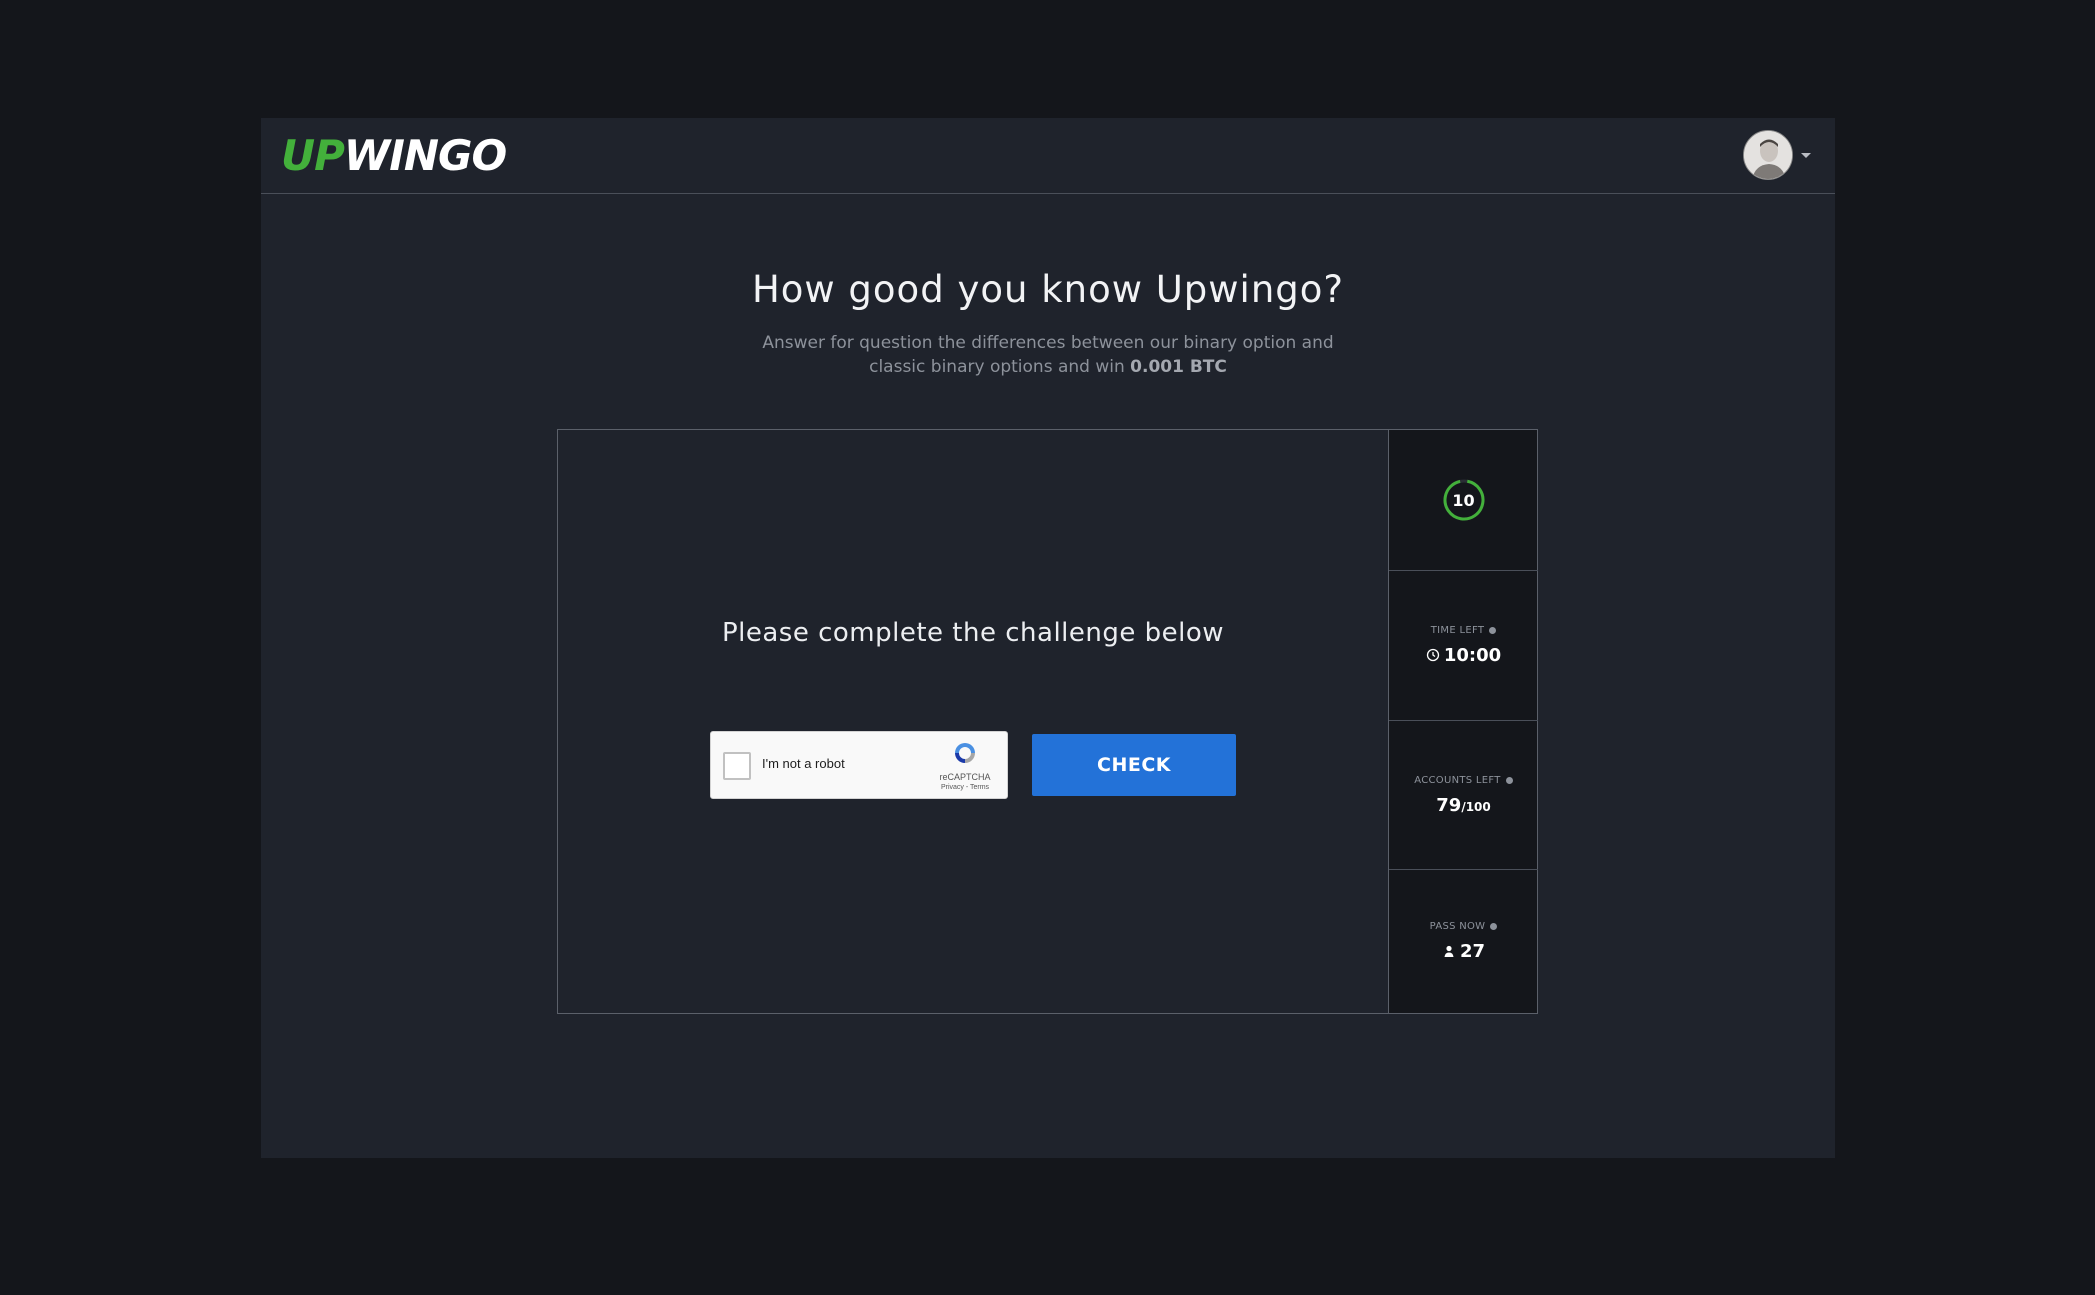  What do you see at coordinates (425, 155) in the screenshot?
I see `logo-wingo: WINGO` at bounding box center [425, 155].